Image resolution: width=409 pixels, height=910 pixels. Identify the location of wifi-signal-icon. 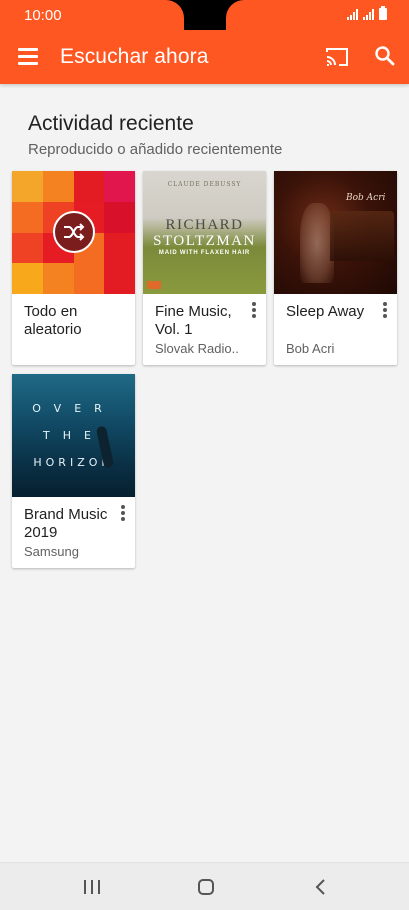
(352, 14).